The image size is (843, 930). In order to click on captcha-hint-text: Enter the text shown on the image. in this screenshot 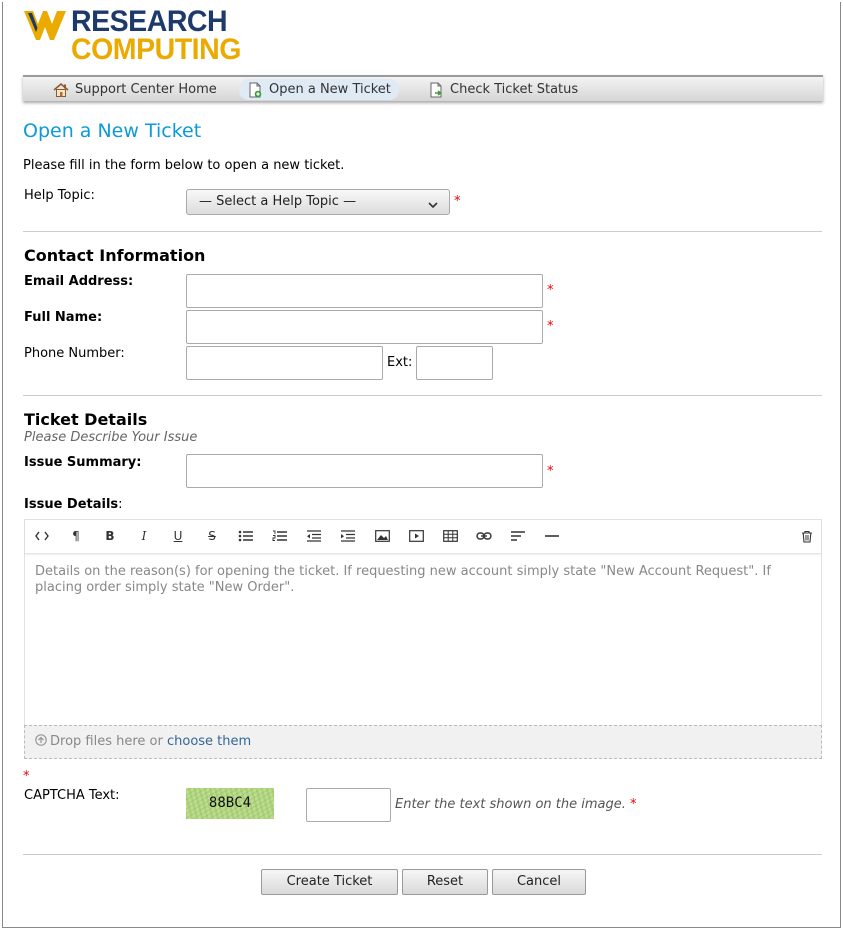, I will do `click(510, 804)`.